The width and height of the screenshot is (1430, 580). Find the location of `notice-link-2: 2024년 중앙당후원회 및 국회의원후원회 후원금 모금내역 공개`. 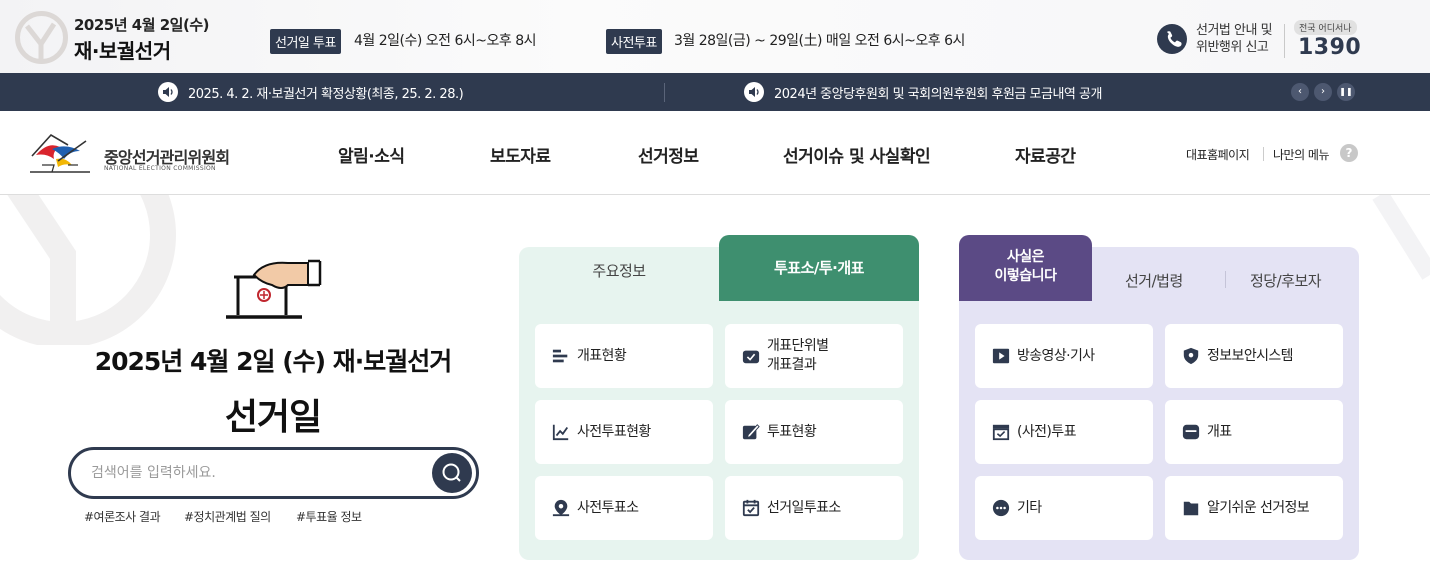

notice-link-2: 2024년 중앙당후원회 및 국회의원후원회 후원금 모금내역 공개 is located at coordinates (938, 92).